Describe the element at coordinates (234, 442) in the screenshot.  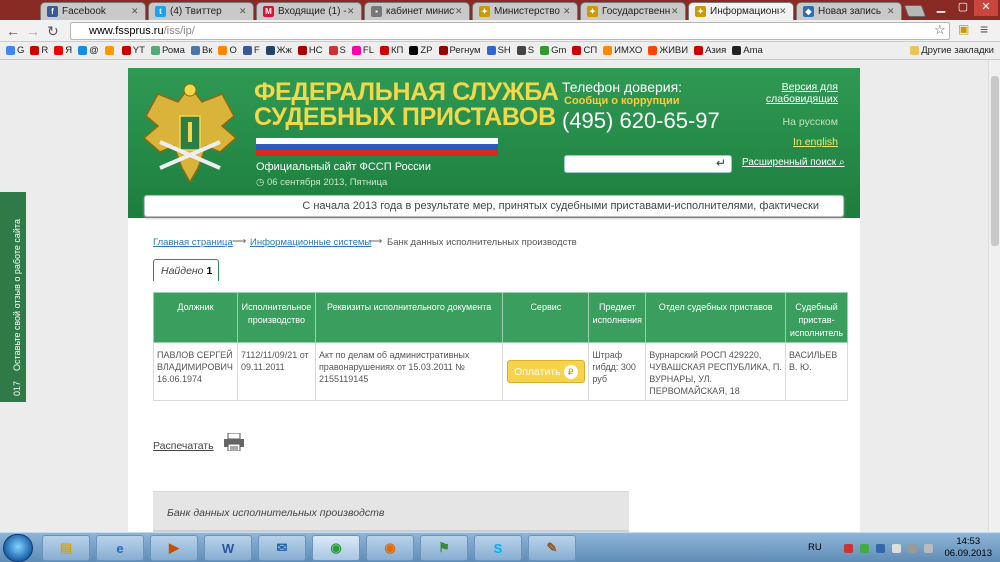
I see `printer-icon` at that location.